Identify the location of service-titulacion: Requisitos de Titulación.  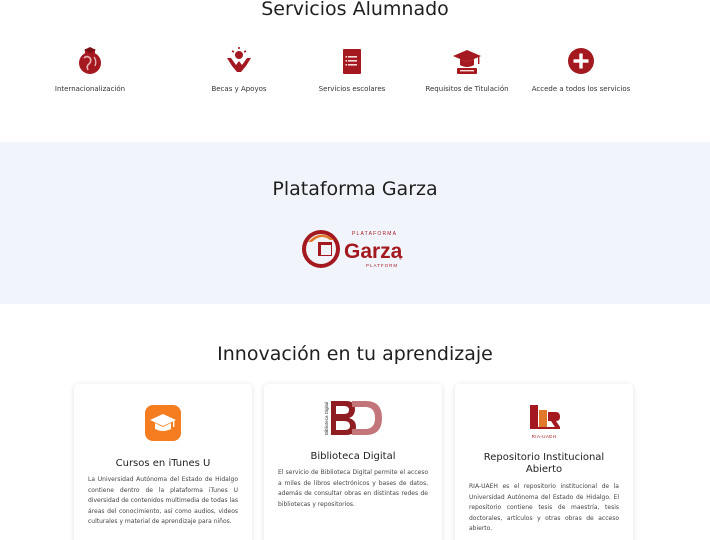
(467, 69).